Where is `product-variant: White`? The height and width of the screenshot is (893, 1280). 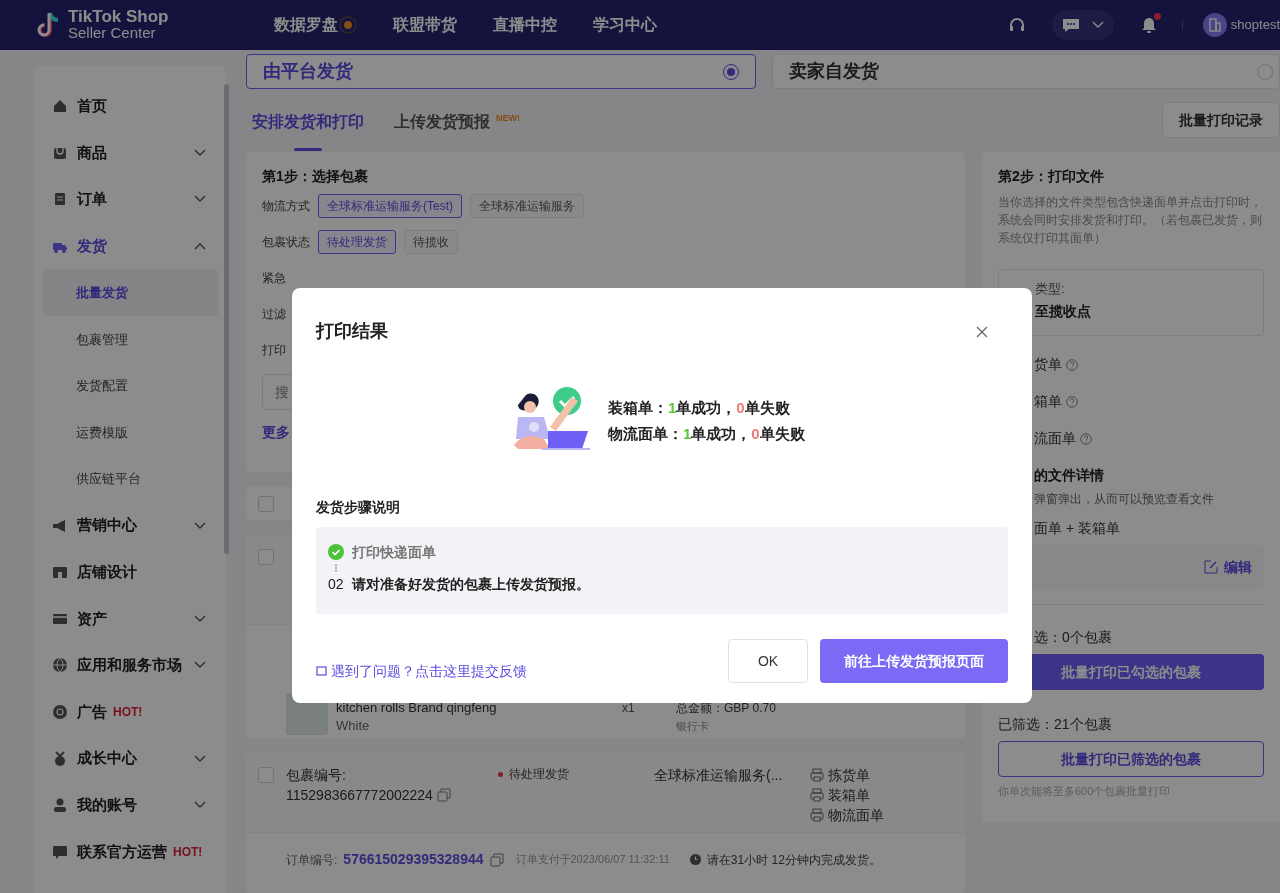
product-variant: White is located at coordinates (353, 726).